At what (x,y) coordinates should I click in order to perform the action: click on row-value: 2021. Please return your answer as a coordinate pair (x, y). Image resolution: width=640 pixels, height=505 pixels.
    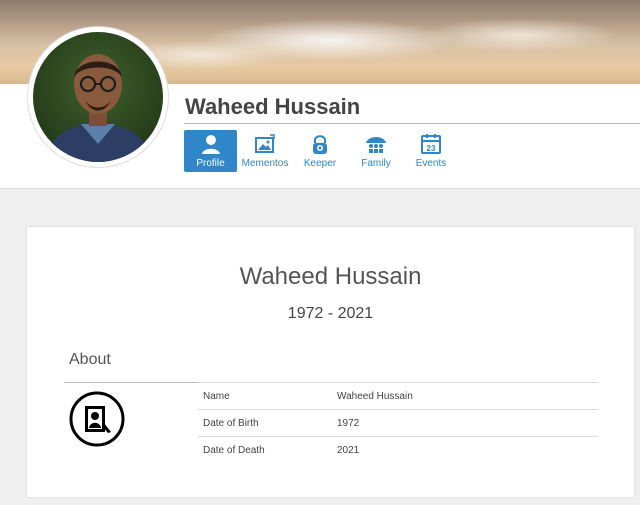
    Looking at the image, I should click on (465, 449).